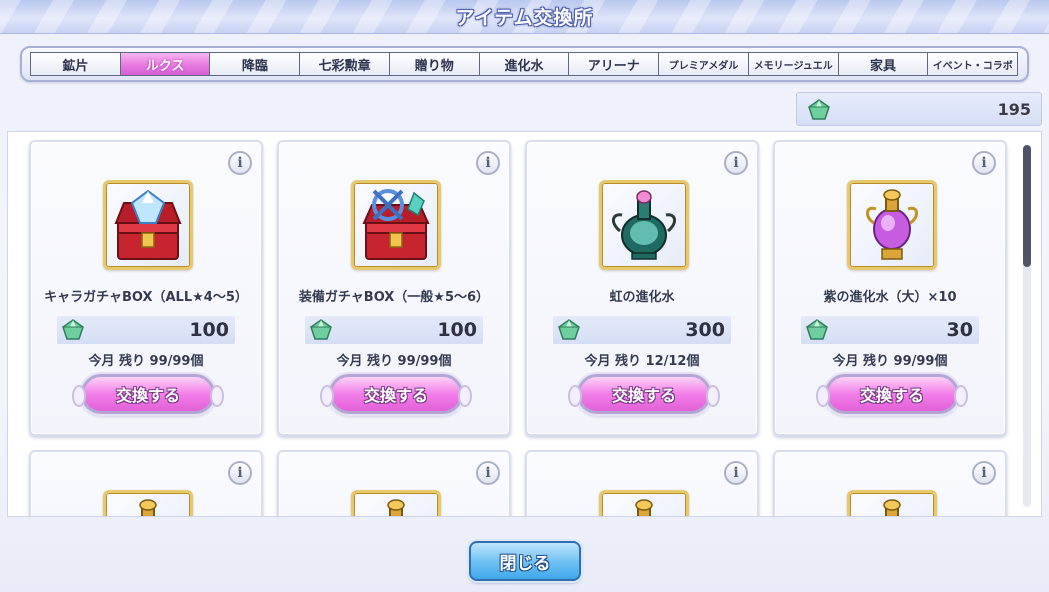 This screenshot has width=1049, height=592. Describe the element at coordinates (255, 64) in the screenshot. I see `tab-kourin: 降臨` at that location.